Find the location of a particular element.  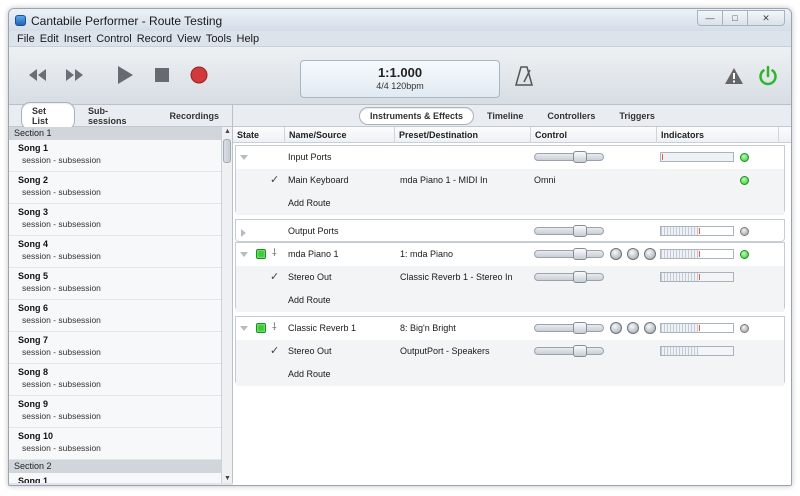

route-destination: Classic Reverb 1 - Stereo In is located at coordinates (456, 277).